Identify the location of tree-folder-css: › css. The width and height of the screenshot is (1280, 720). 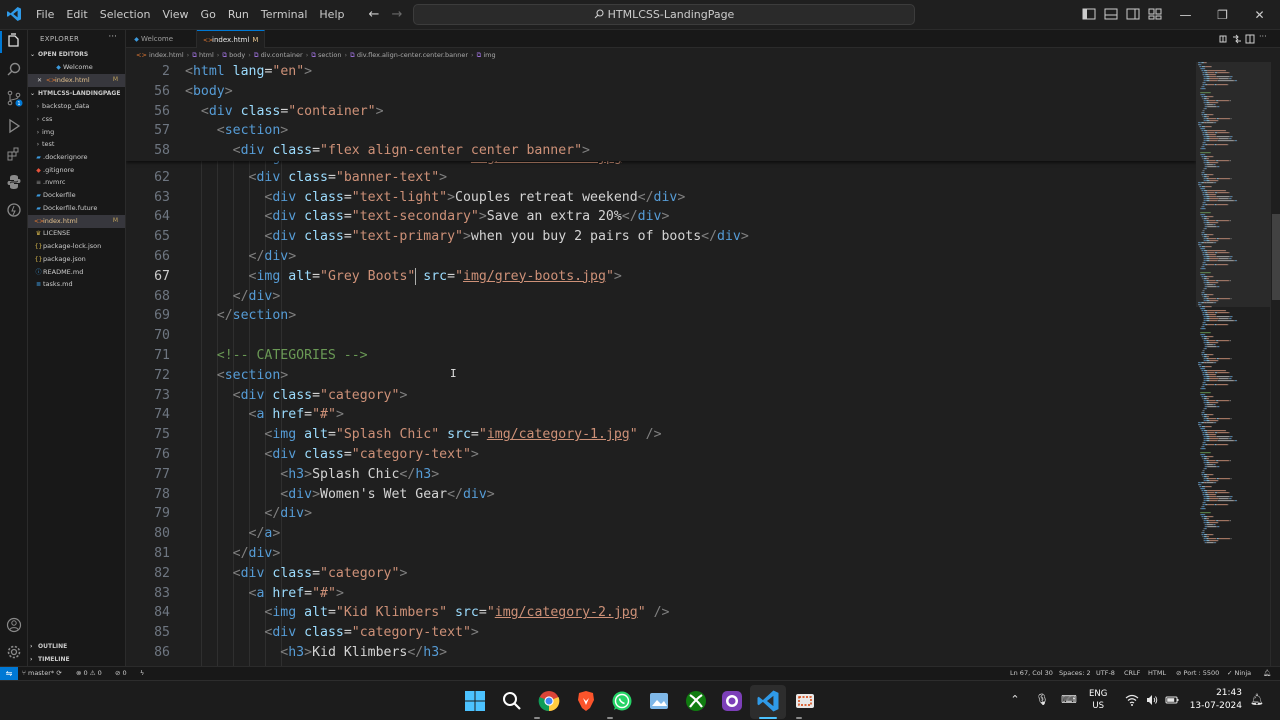
(76, 119).